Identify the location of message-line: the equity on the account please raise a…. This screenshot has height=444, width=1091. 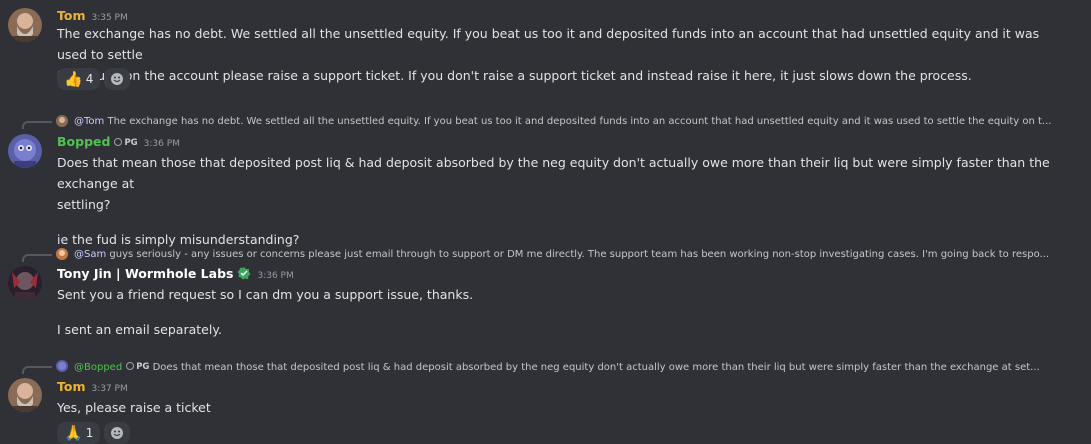
(514, 75).